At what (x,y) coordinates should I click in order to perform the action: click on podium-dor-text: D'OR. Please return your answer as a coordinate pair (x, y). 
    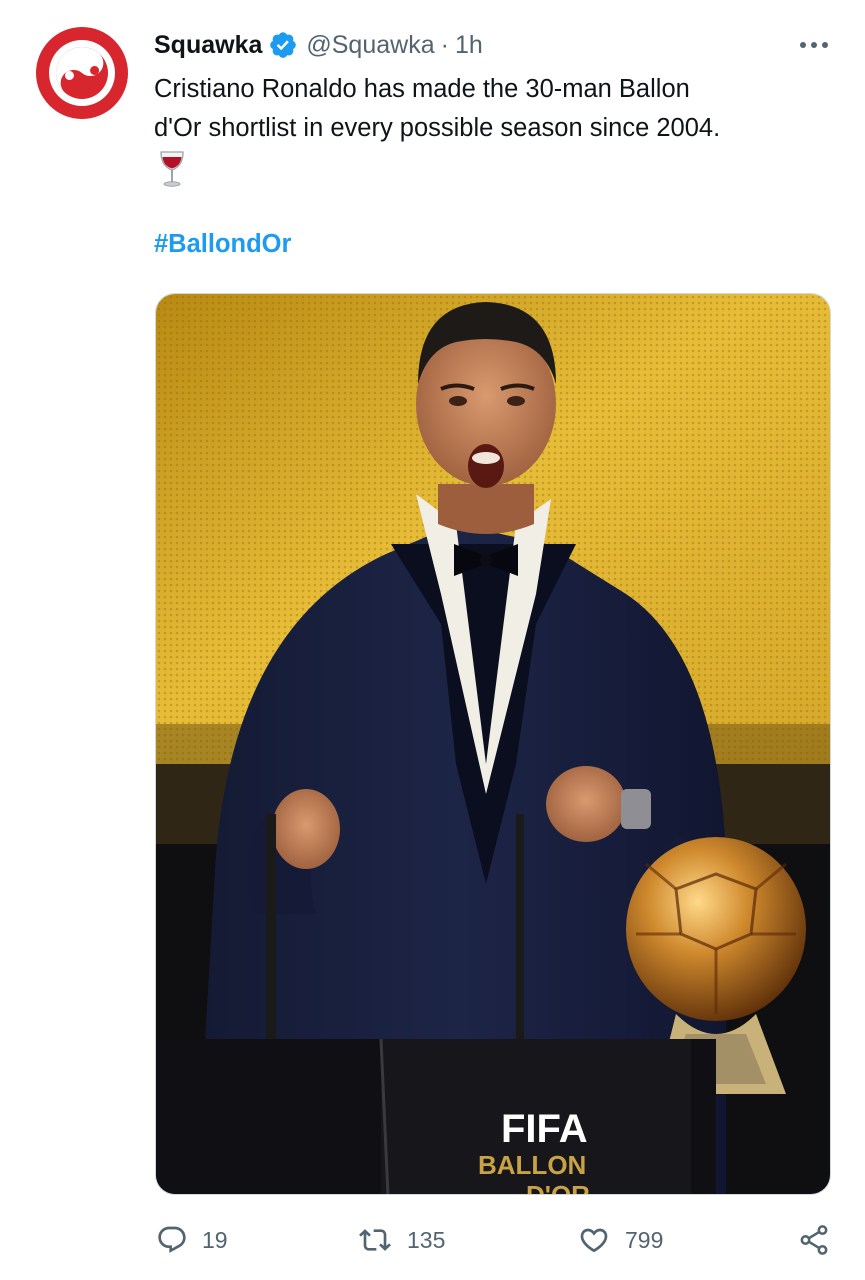
    Looking at the image, I should click on (558, 1187).